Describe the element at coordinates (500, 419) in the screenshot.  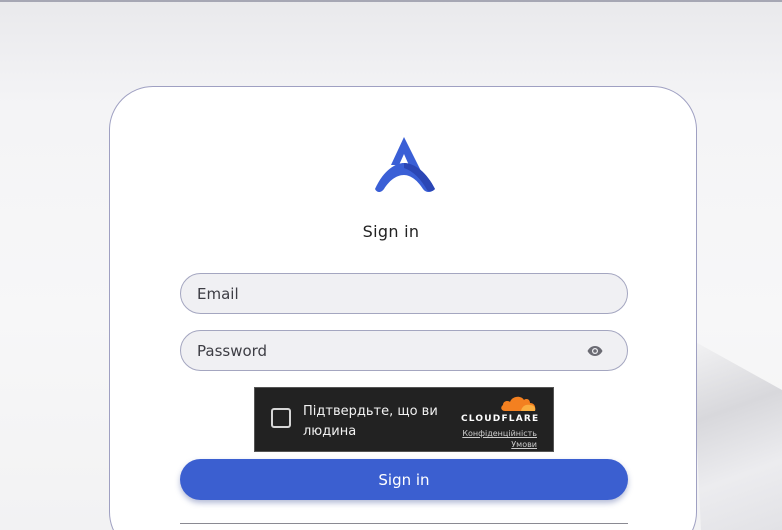
I see `cloudflare-wordmark: CLOUDFLARE` at that location.